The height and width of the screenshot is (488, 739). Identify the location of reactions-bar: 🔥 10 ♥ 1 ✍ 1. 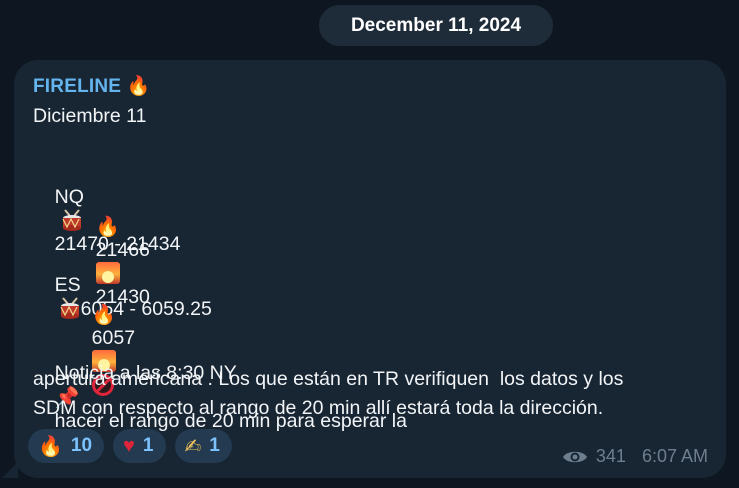
(130, 446).